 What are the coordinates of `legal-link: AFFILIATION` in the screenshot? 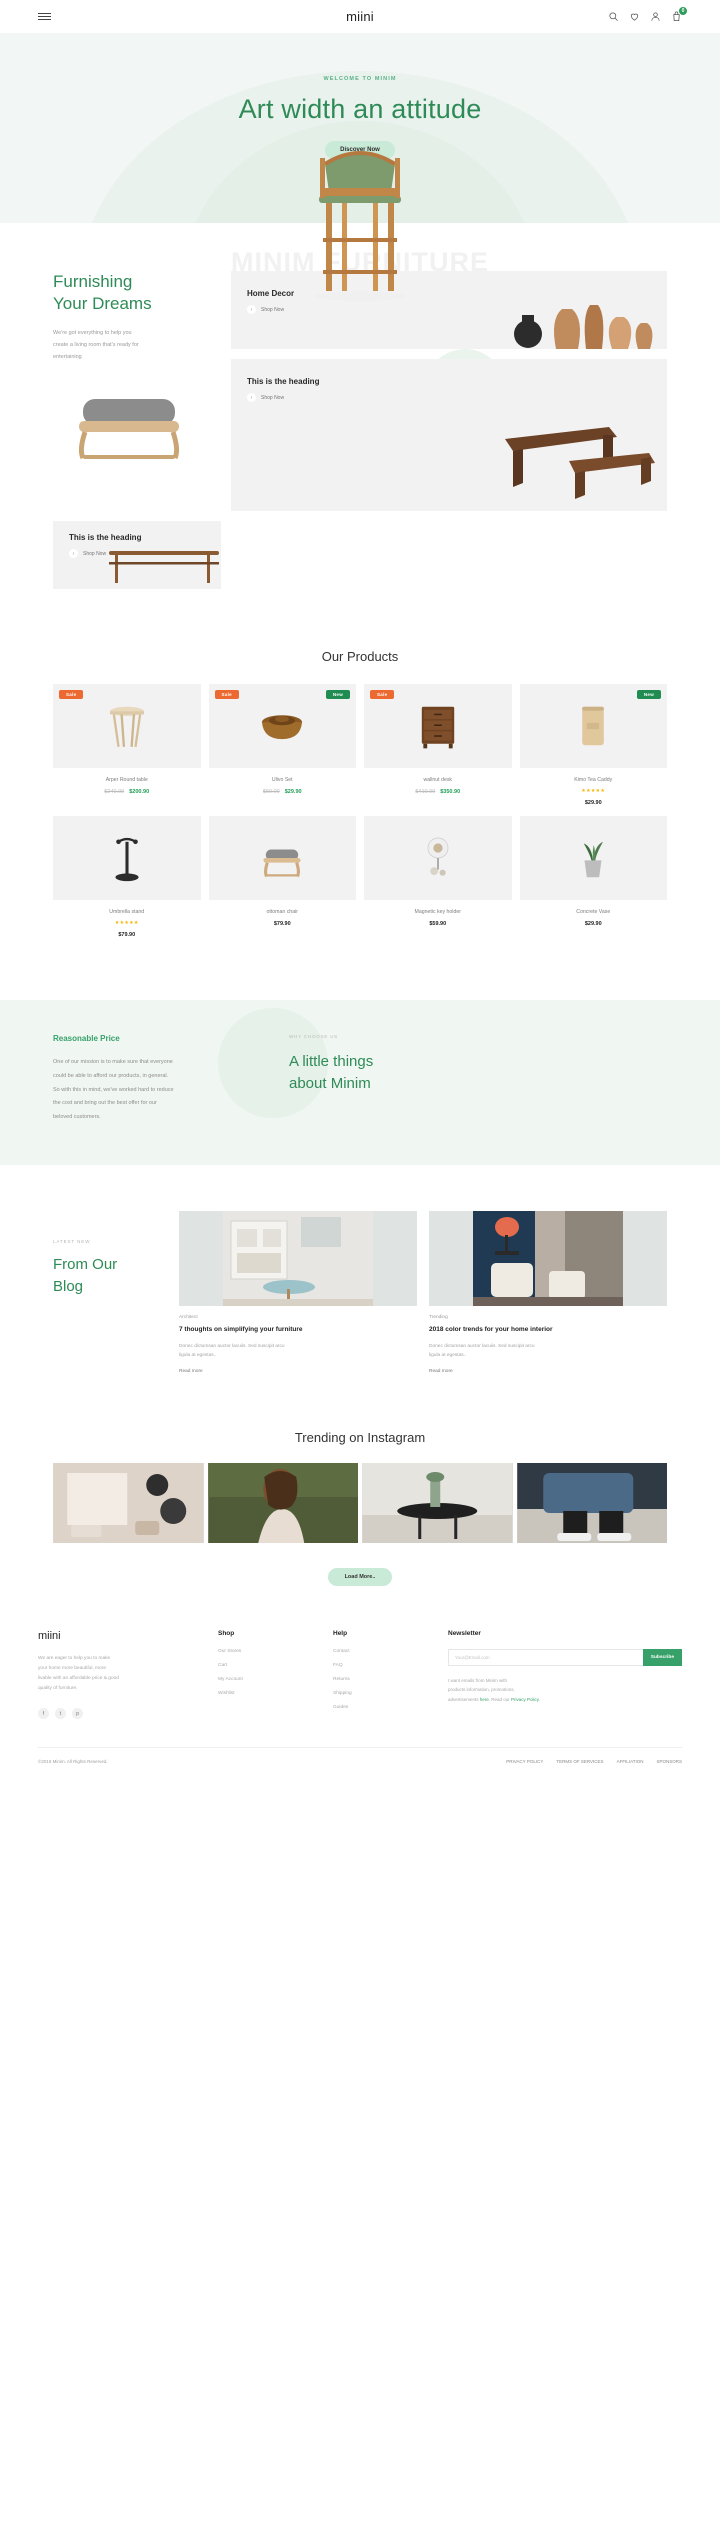 It's located at (630, 1761).